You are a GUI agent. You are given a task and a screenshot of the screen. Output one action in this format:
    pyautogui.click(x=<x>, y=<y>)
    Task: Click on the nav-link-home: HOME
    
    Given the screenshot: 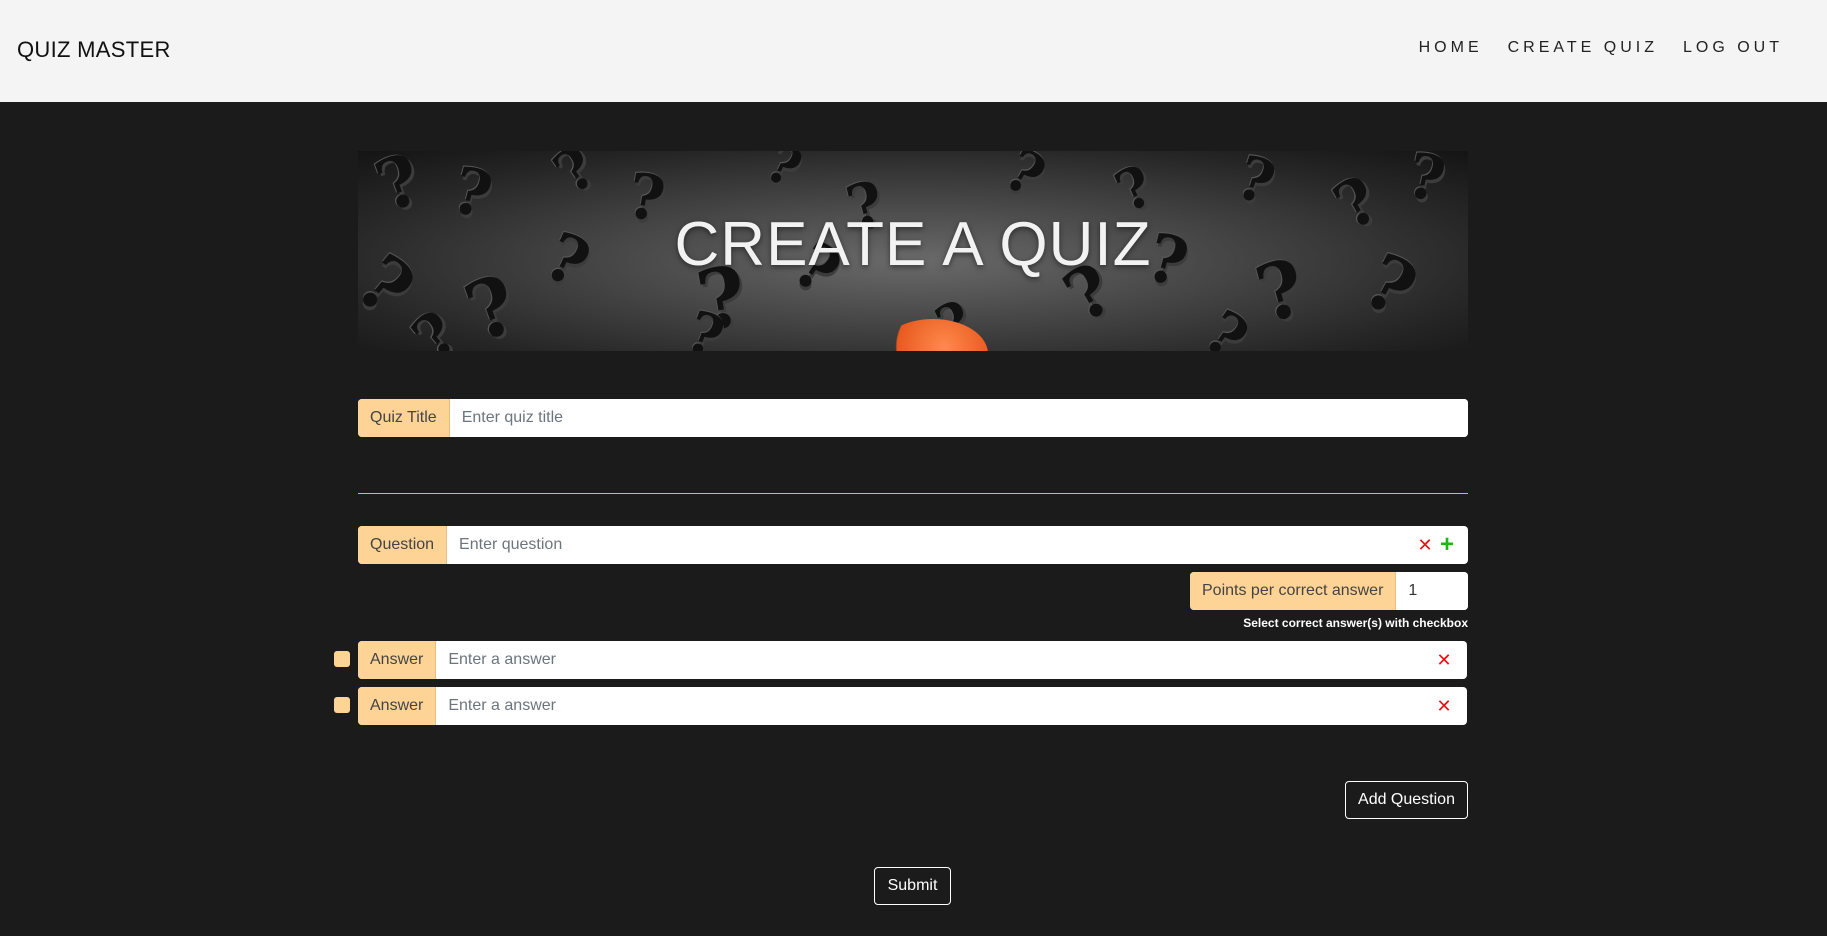 What is the action you would take?
    pyautogui.click(x=1451, y=48)
    